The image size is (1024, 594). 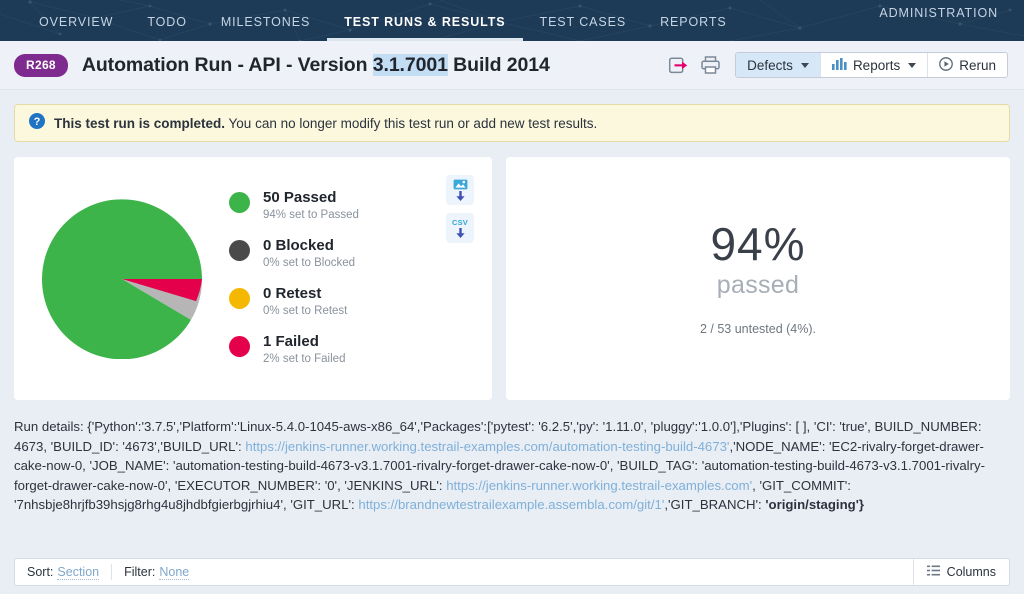 I want to click on nav-item-test-runs-and-results: TEST RUNS & RESULTS, so click(x=425, y=28).